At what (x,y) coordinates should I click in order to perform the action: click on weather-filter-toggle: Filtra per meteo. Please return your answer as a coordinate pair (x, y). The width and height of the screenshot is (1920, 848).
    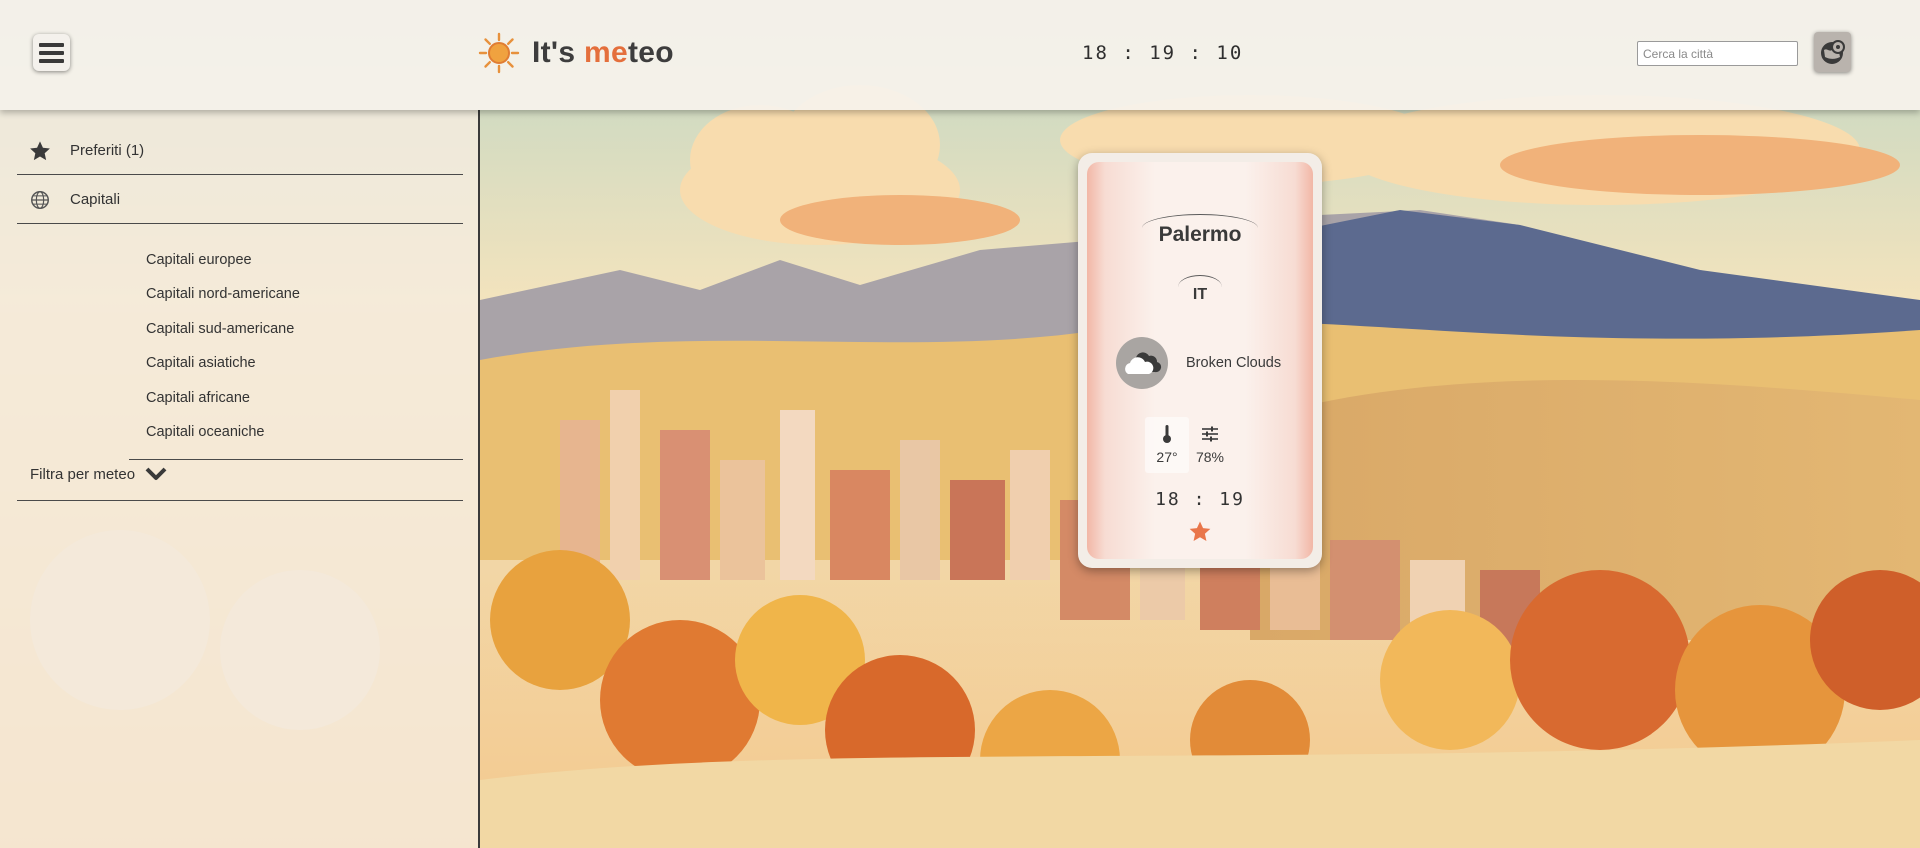
    Looking at the image, I should click on (240, 474).